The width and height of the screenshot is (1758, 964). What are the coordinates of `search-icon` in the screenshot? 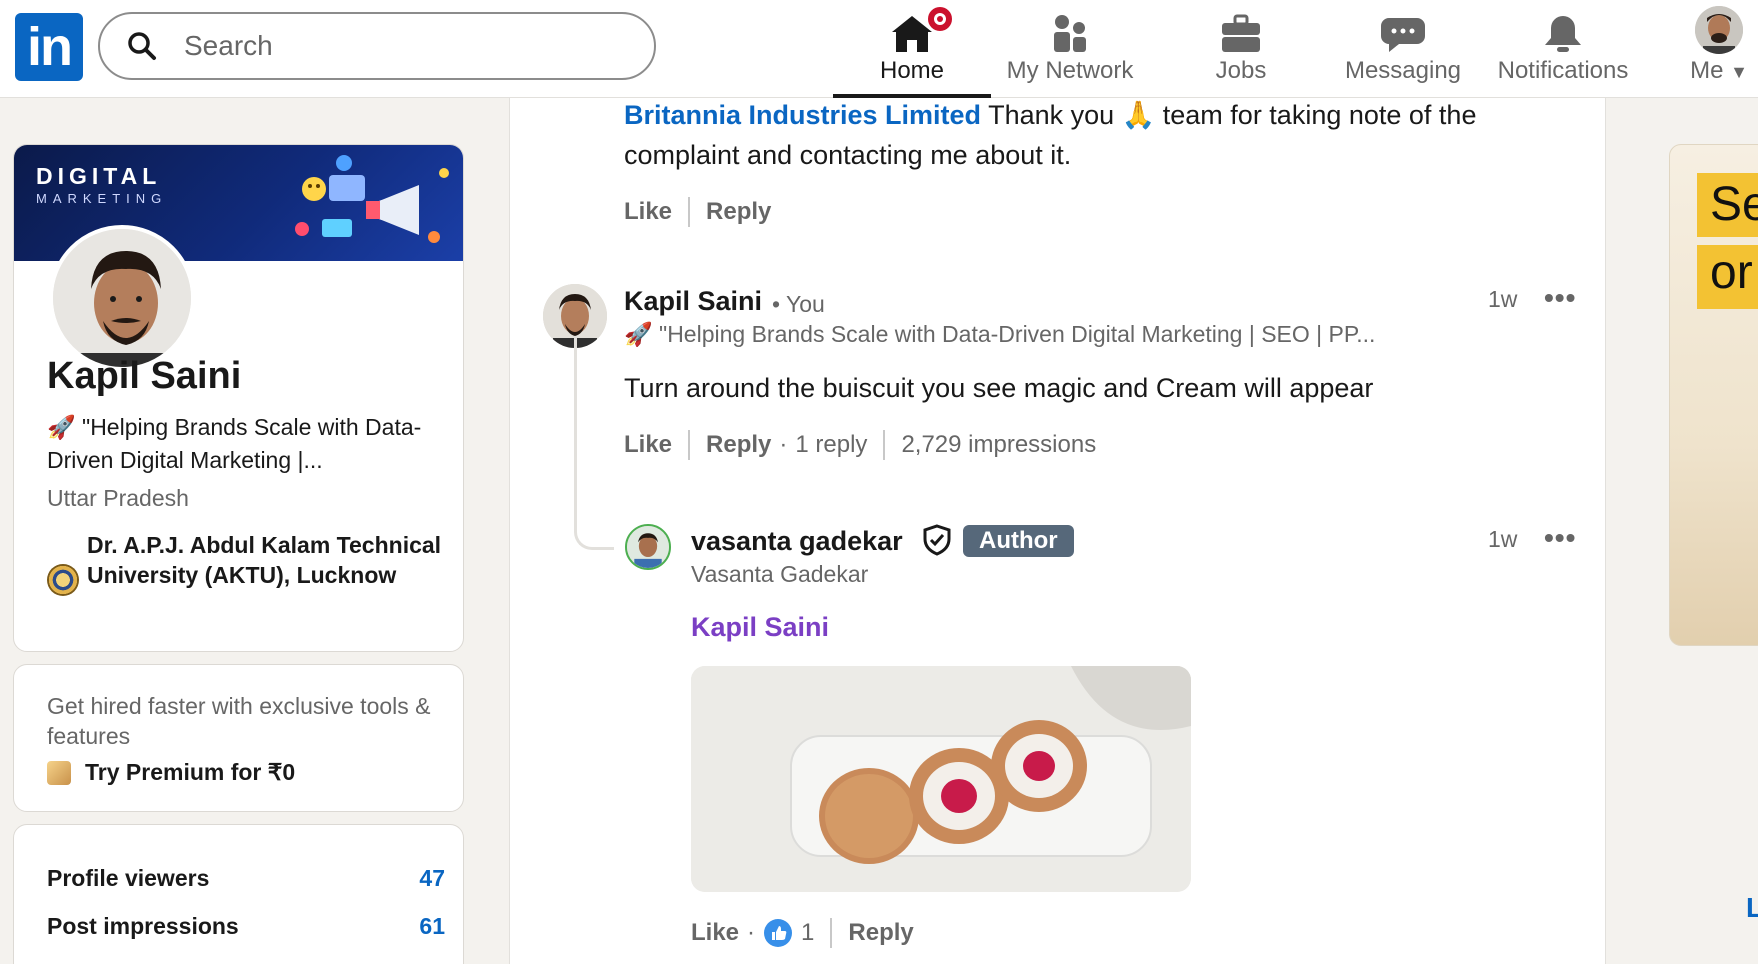 It's located at (142, 46).